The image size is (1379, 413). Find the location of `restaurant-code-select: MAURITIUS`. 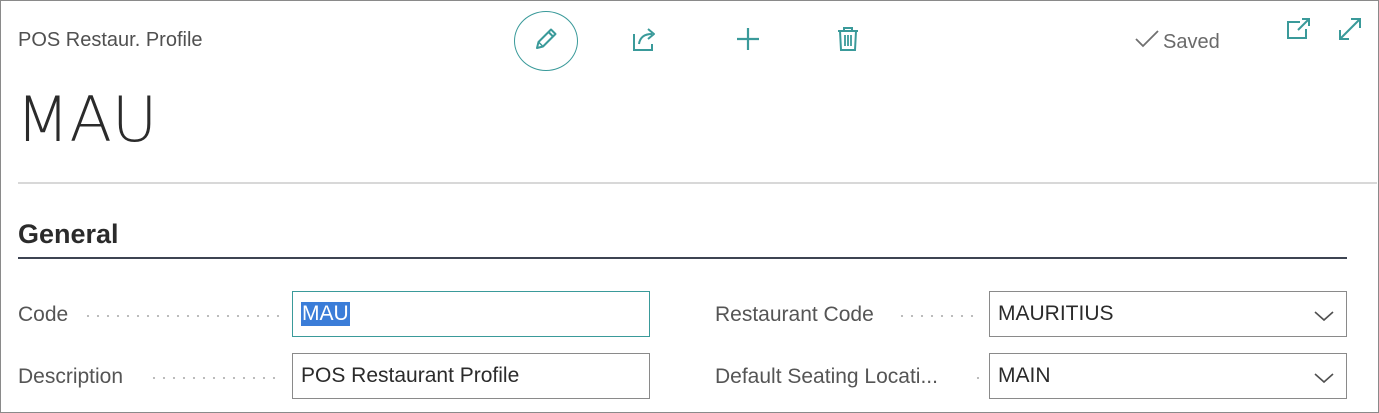

restaurant-code-select: MAURITIUS is located at coordinates (1168, 314).